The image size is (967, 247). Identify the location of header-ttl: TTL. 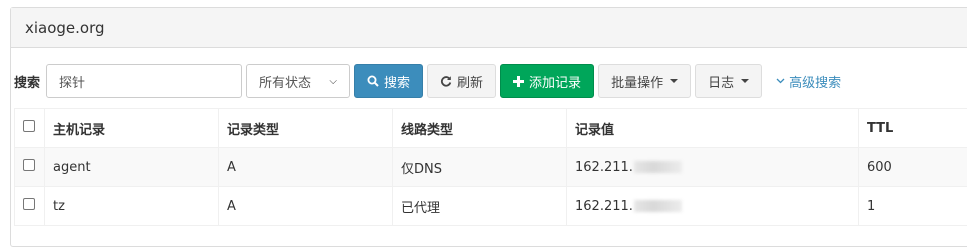
(913, 128).